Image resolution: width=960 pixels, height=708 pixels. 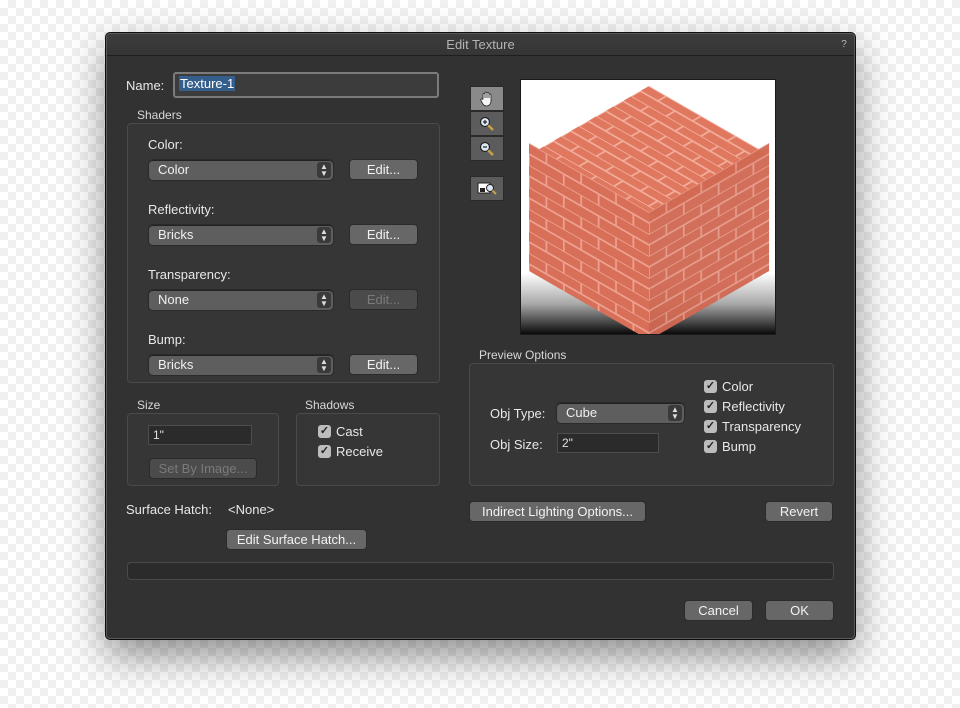 I want to click on zoom-out-icon, so click(x=486, y=148).